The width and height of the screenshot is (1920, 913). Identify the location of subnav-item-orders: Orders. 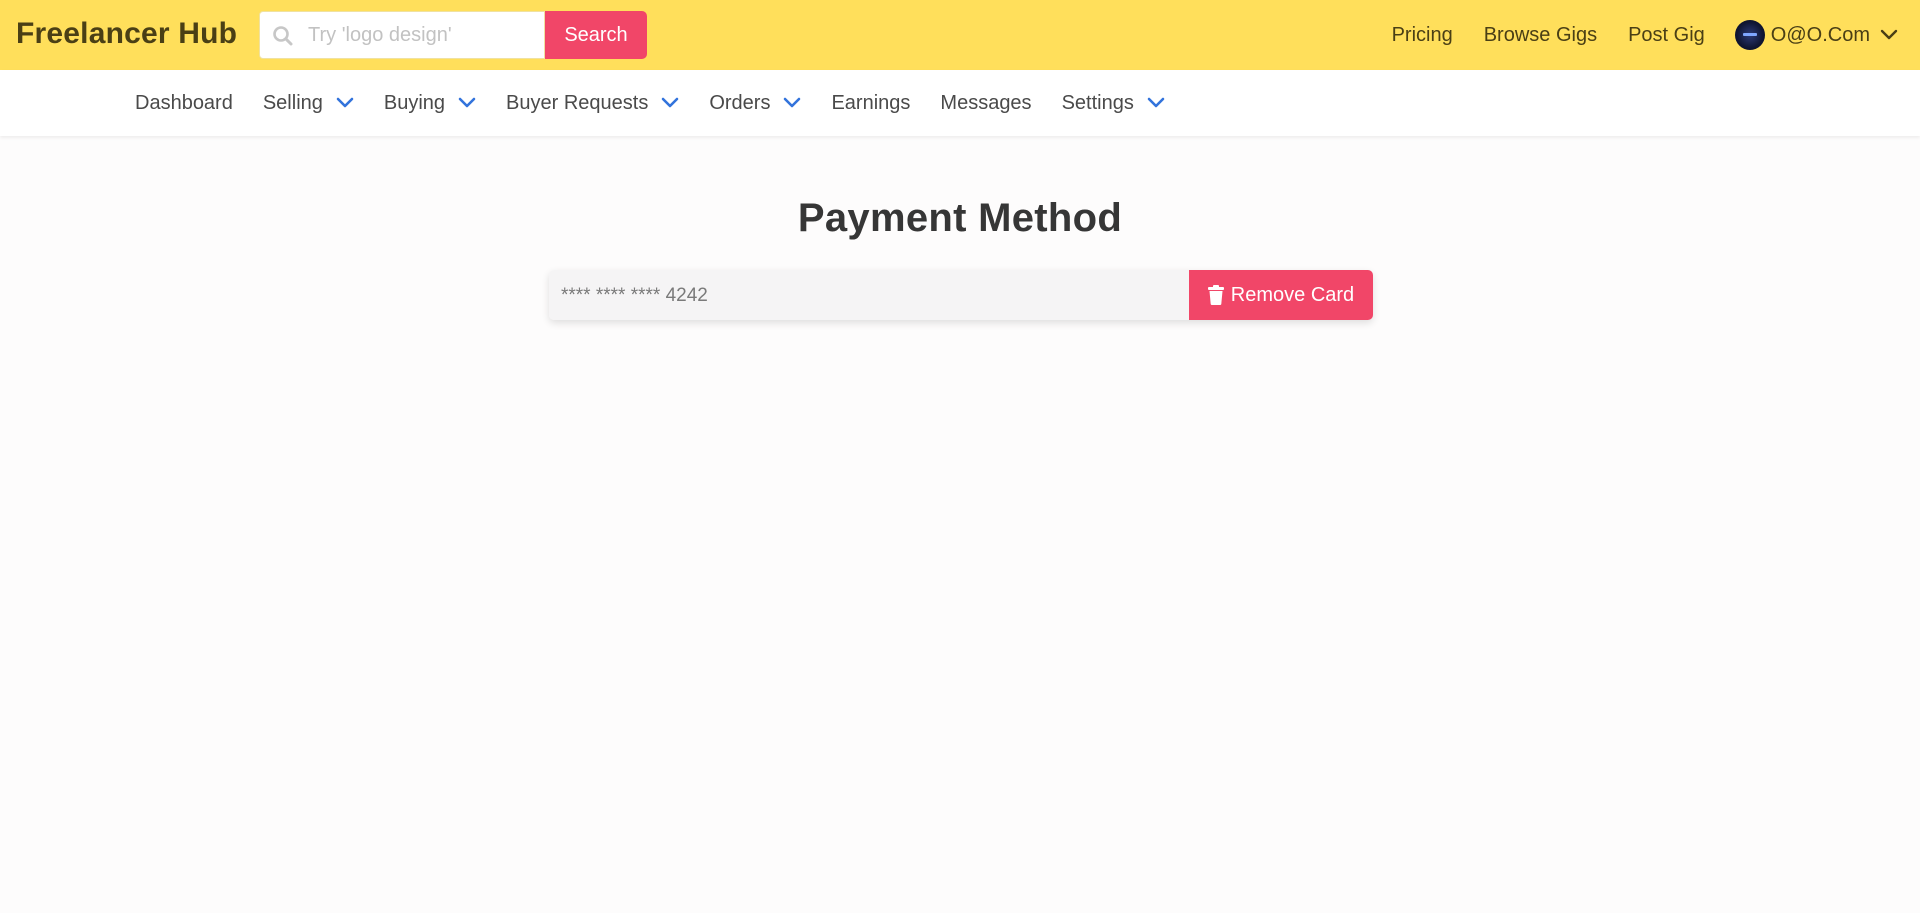
(755, 103).